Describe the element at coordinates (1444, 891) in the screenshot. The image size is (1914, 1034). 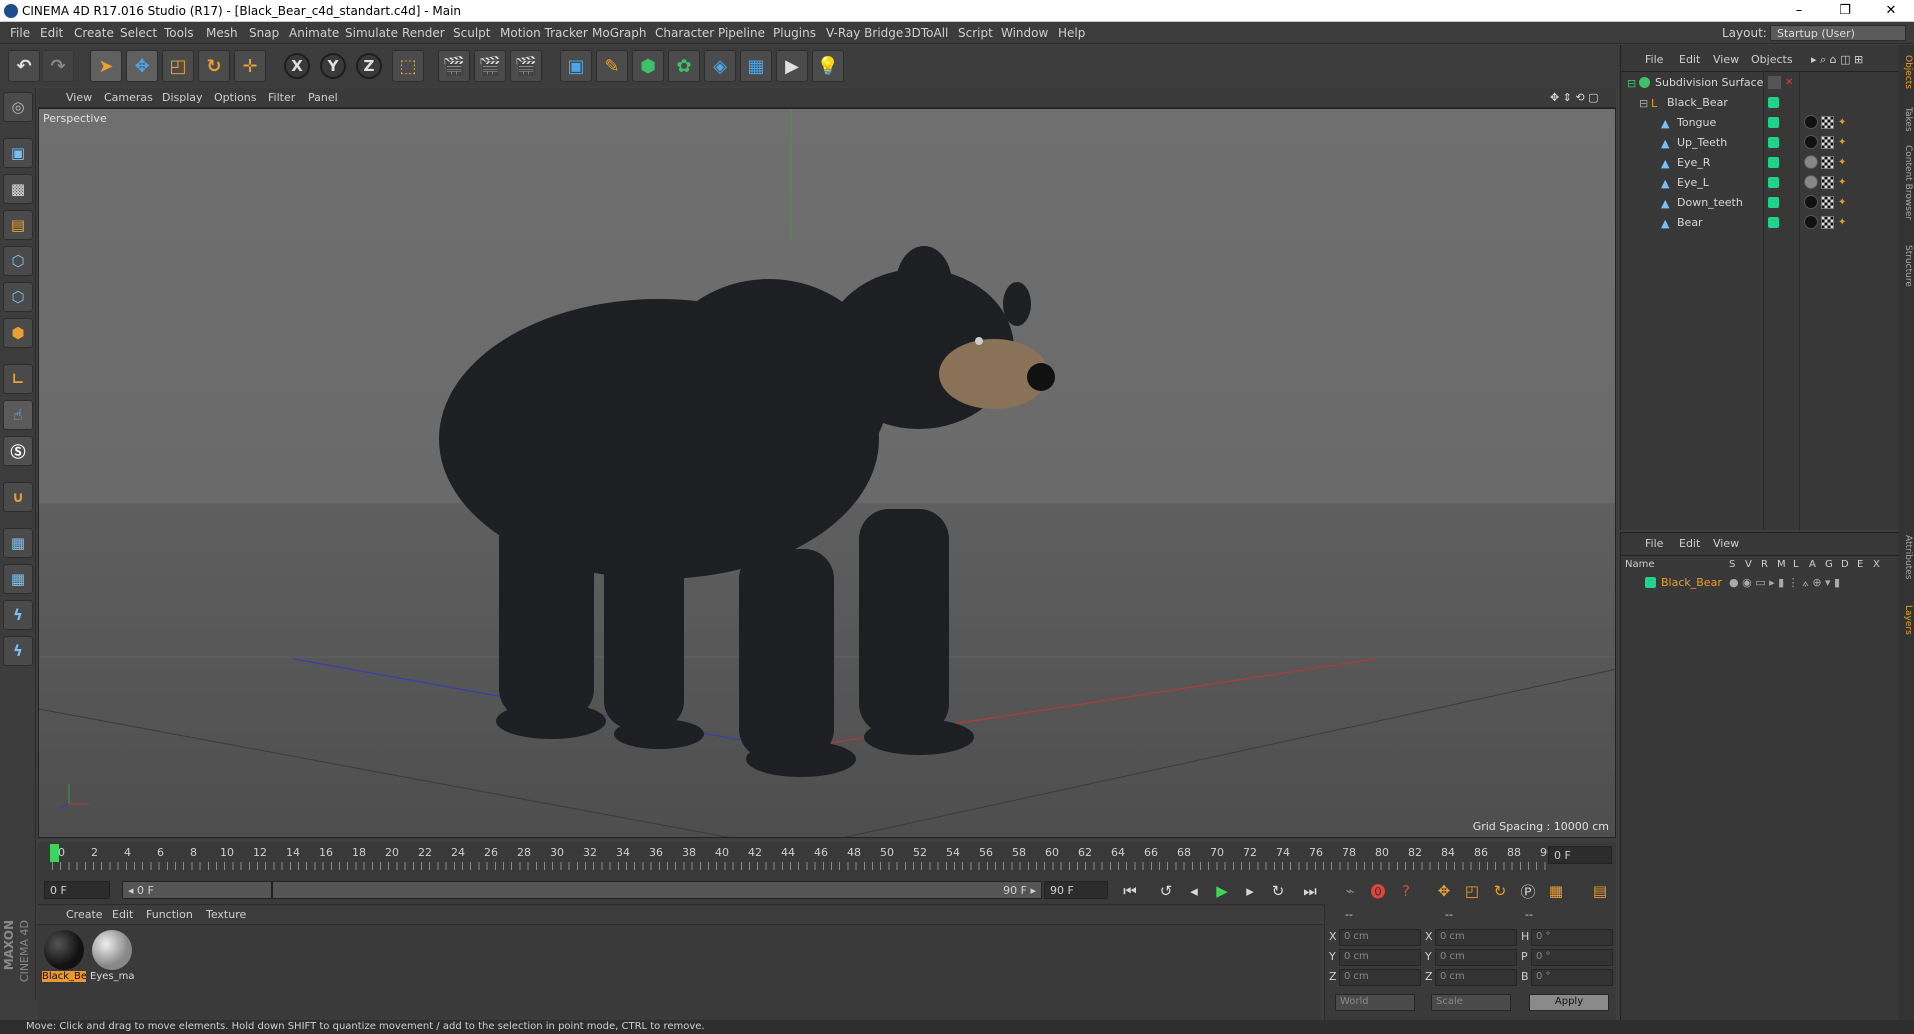
I see `key-move-icon: ✥` at that location.